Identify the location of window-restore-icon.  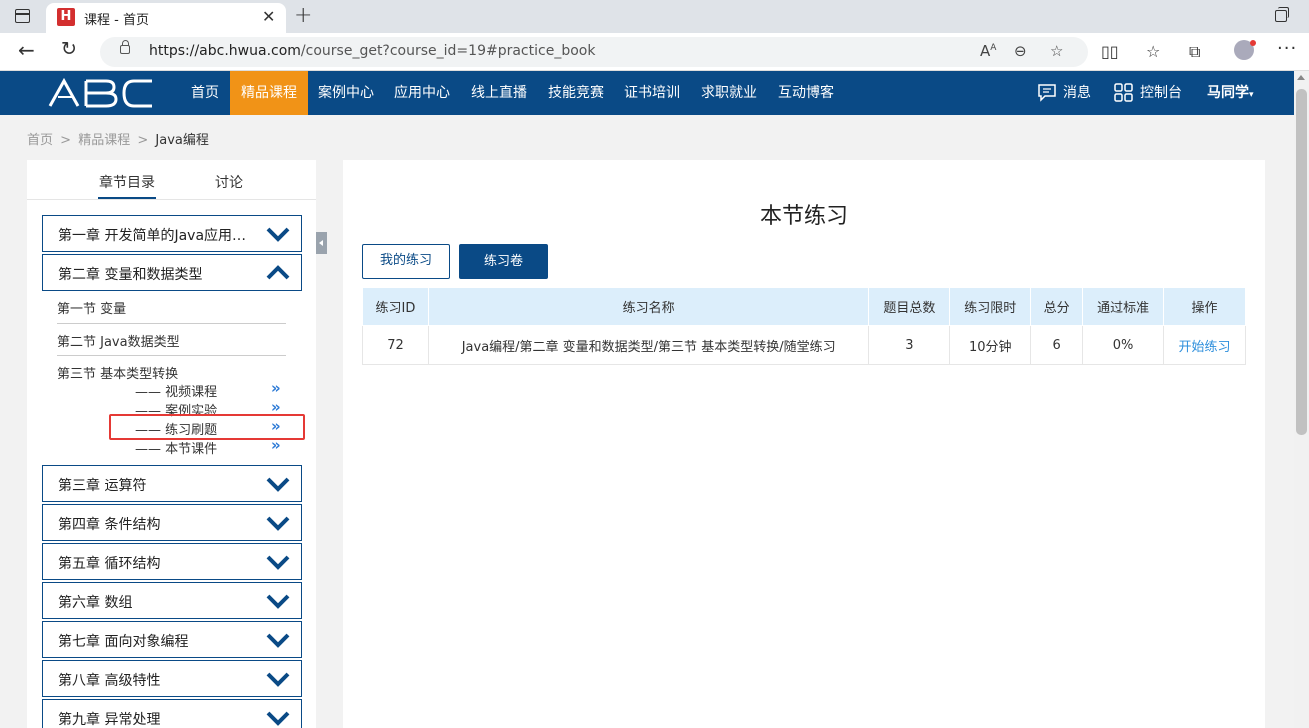
(1282, 14).